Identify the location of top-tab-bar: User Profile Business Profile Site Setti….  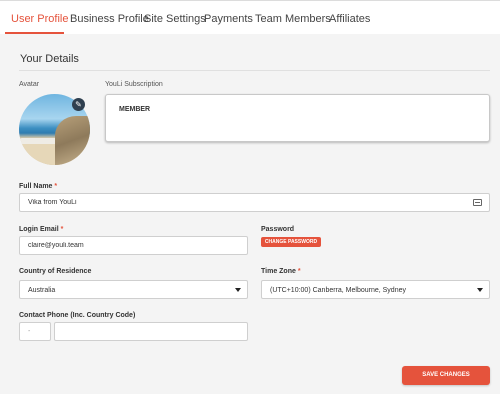
(250, 17).